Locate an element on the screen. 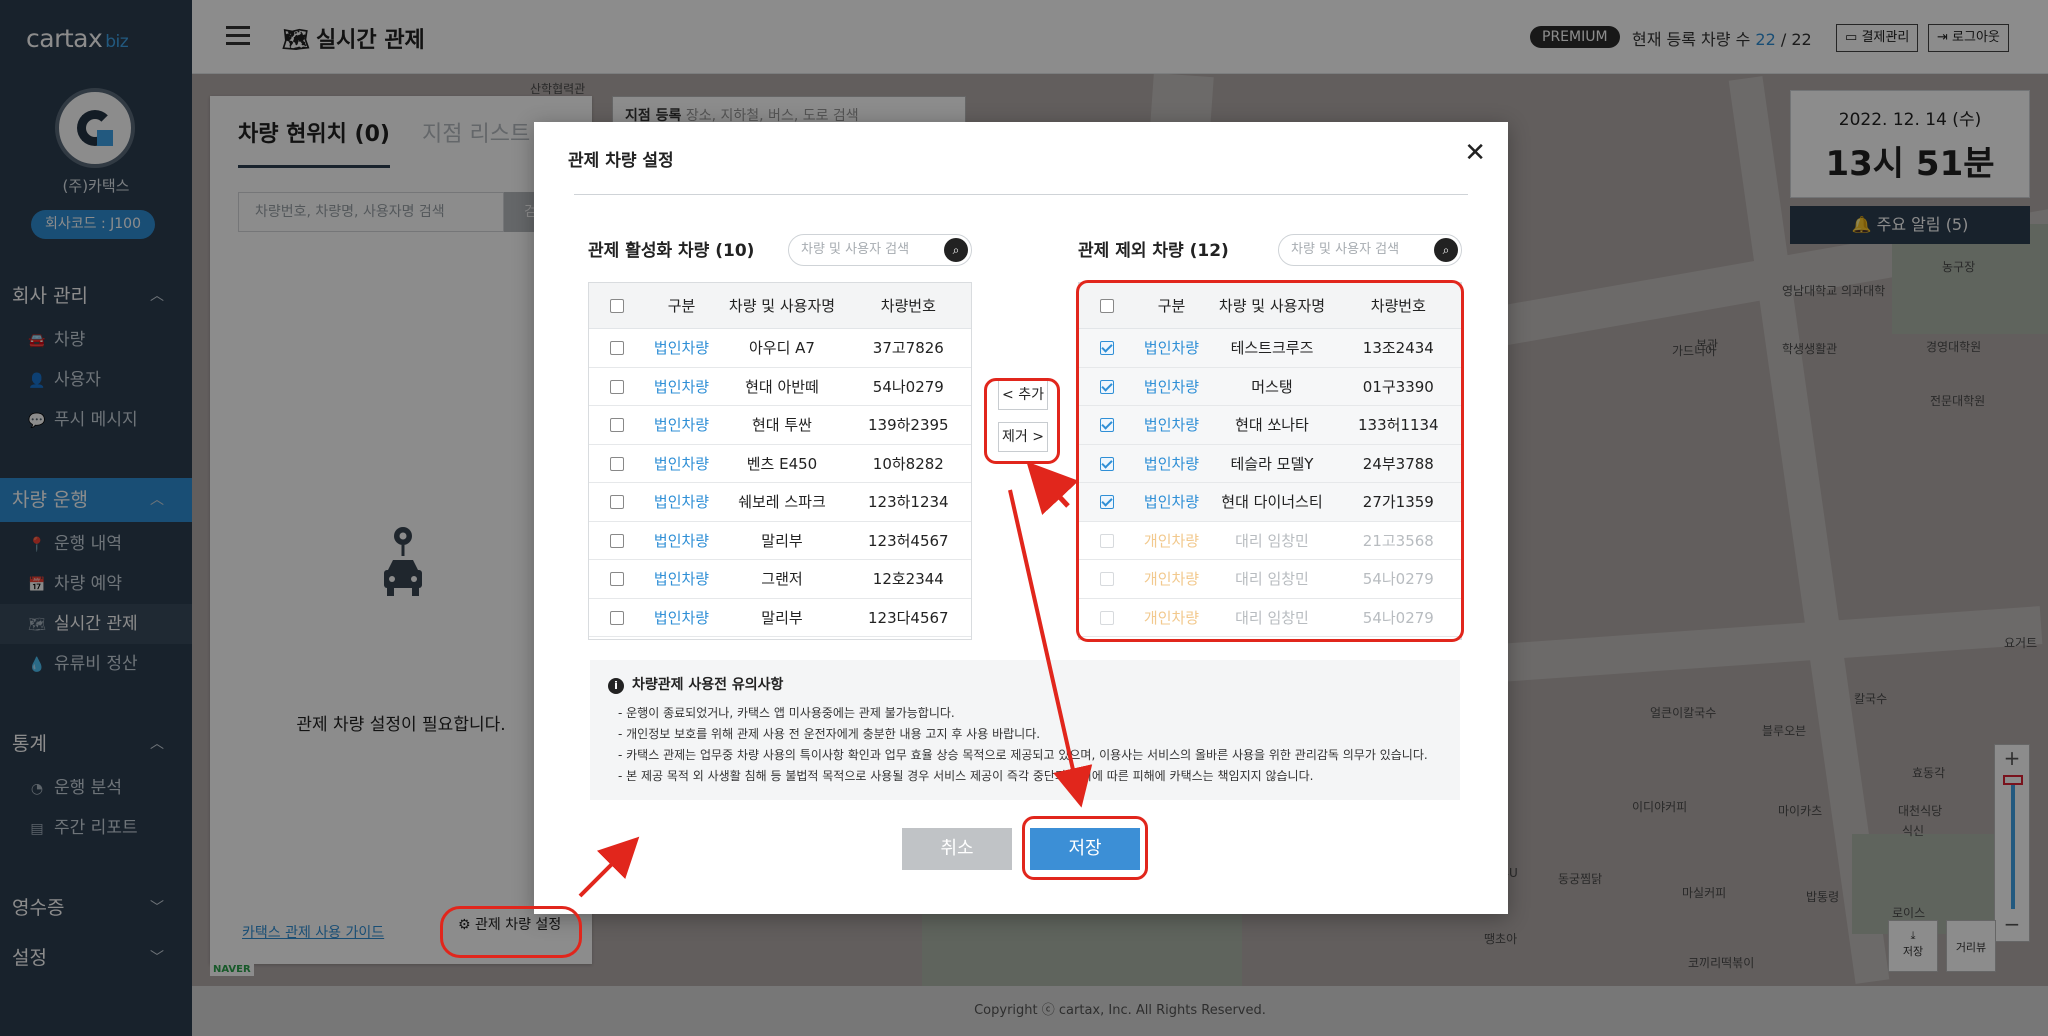  table-row: 법인차량 테스트크루즈 13조2434 is located at coordinates (1270, 348).